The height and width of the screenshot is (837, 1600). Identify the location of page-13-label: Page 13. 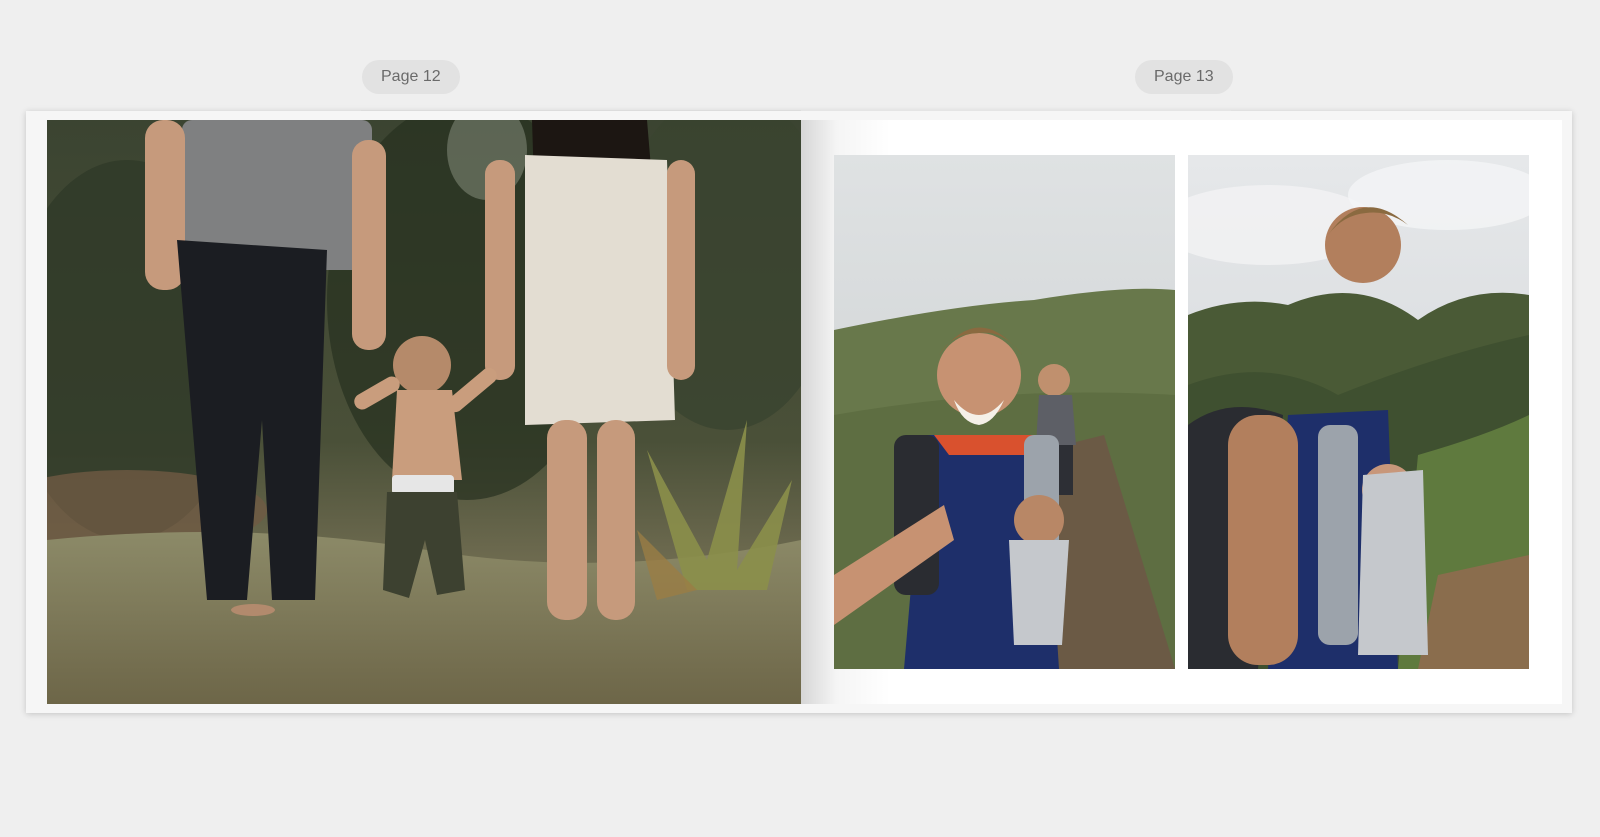
(1184, 77).